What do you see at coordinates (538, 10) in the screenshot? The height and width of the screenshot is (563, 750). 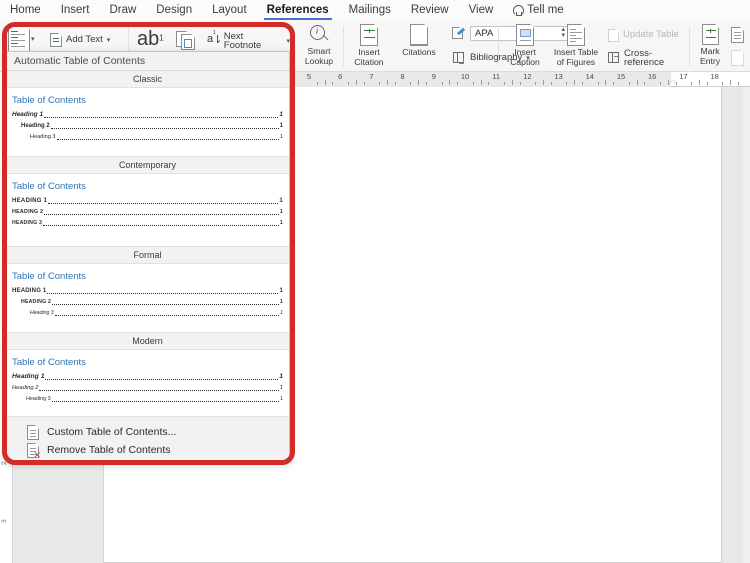 I see `ribbon-tab-tell-me: Tell me` at bounding box center [538, 10].